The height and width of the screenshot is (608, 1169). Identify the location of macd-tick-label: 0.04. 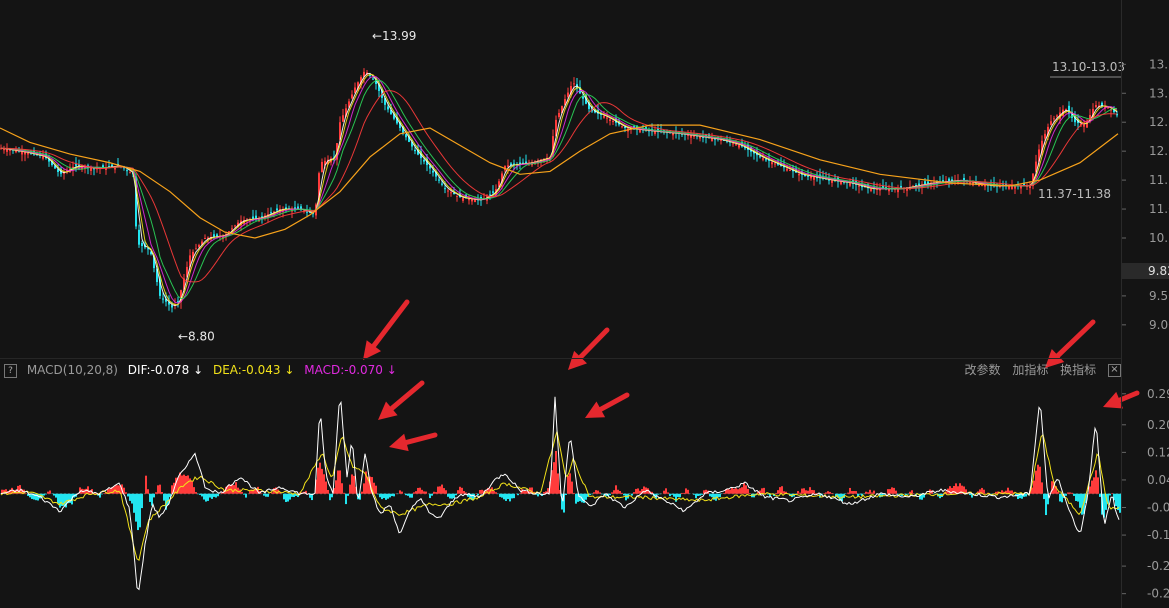
(1158, 480).